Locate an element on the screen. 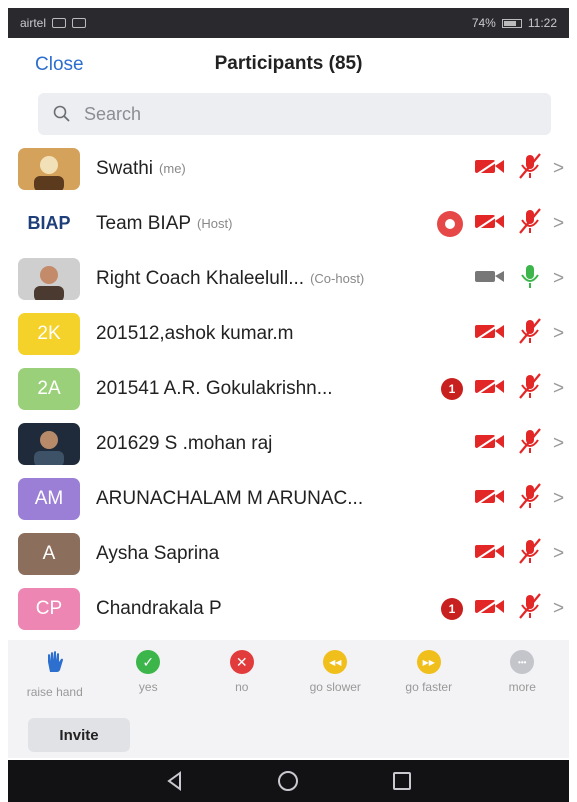 This screenshot has height=802, width=577. battery-percent: 74% is located at coordinates (483, 23).